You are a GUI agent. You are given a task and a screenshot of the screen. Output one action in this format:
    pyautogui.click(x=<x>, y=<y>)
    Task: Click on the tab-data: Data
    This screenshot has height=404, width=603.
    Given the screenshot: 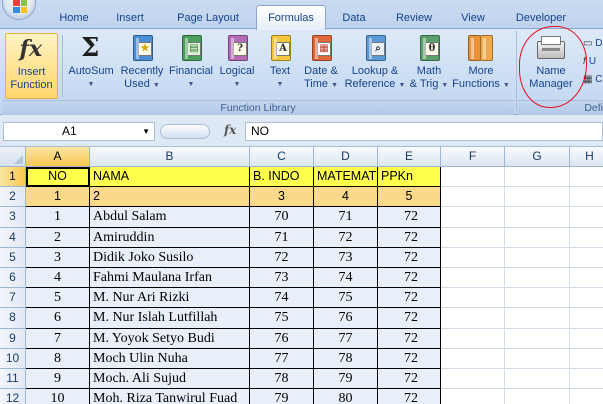 What is the action you would take?
    pyautogui.click(x=354, y=18)
    